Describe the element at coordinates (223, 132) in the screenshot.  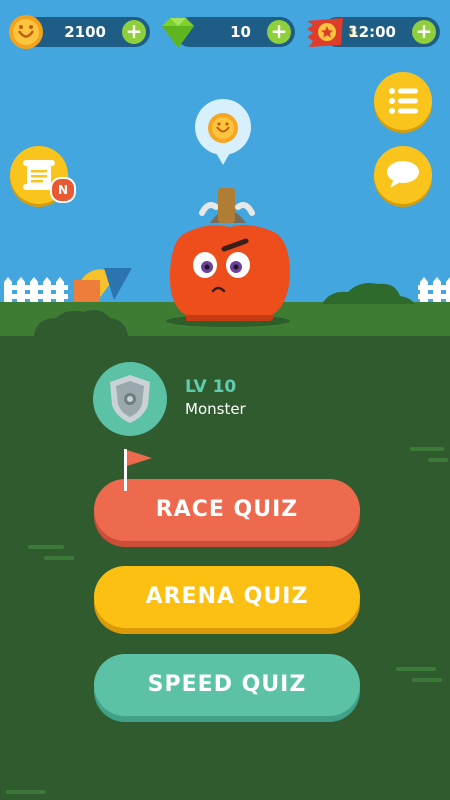
I see `coin-speech-bubble` at that location.